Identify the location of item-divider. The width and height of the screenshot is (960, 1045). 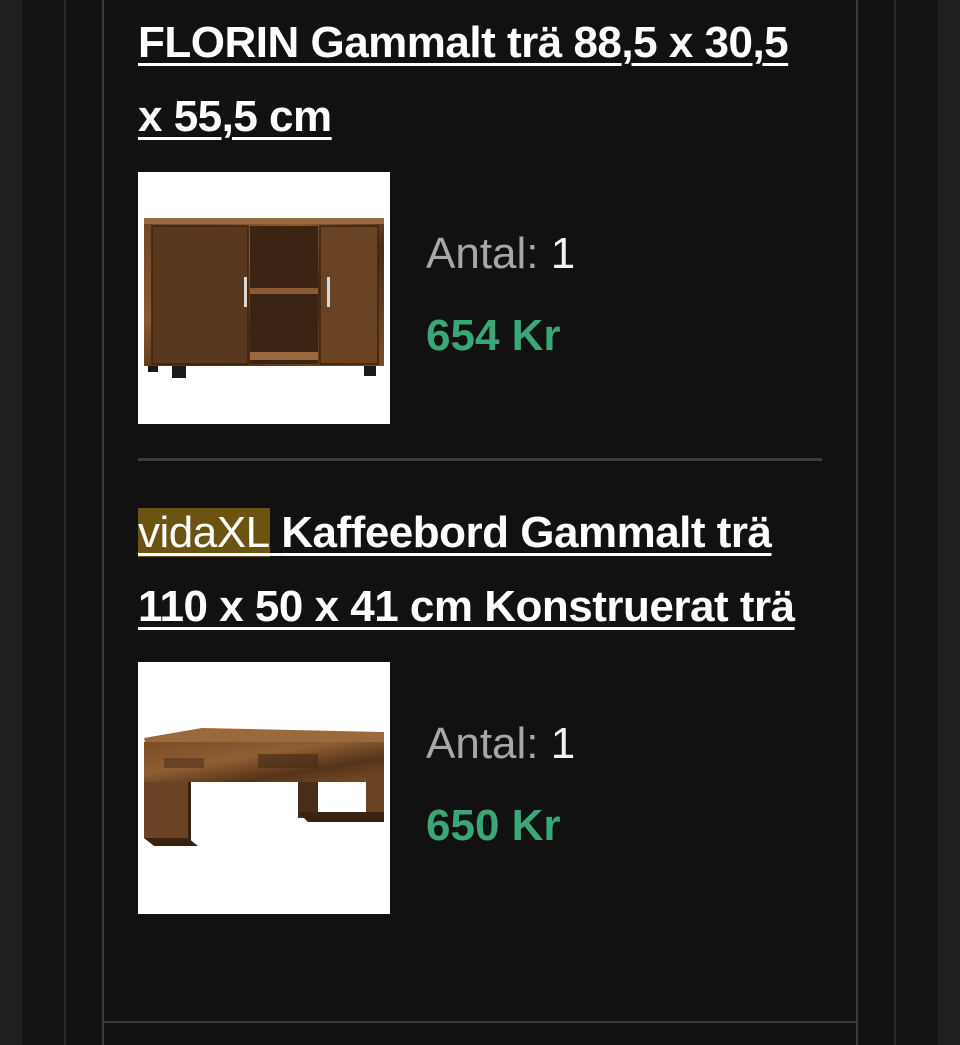
(480, 459).